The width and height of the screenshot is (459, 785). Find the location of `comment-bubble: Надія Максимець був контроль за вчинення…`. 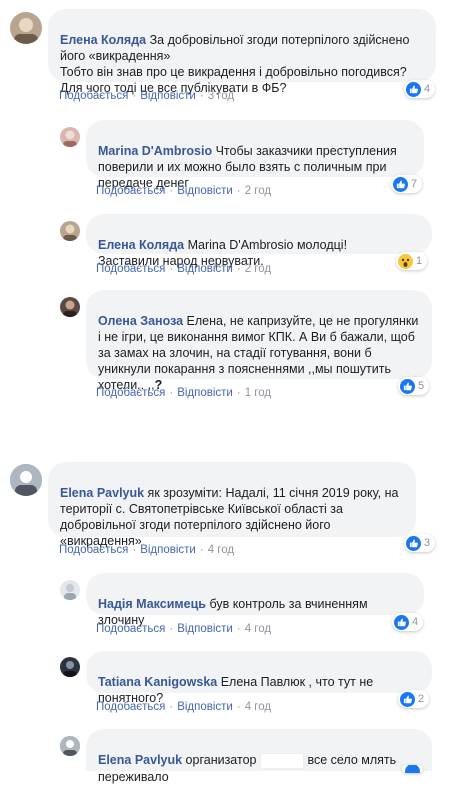

comment-bubble: Надія Максимець був контроль за вчинення… is located at coordinates (255, 600).